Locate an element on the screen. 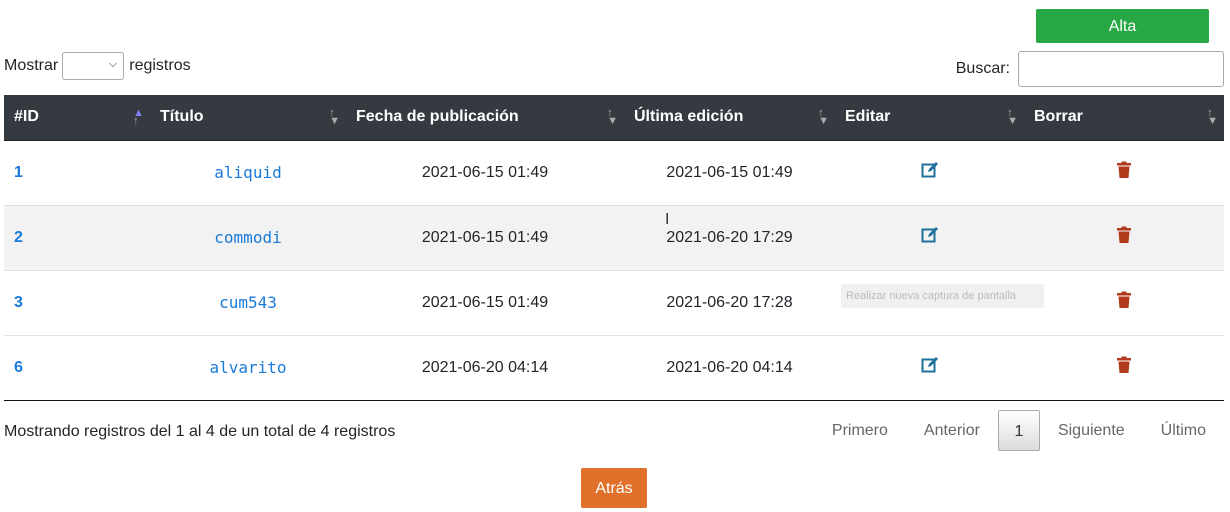  row-id-link: 6 is located at coordinates (18, 367).